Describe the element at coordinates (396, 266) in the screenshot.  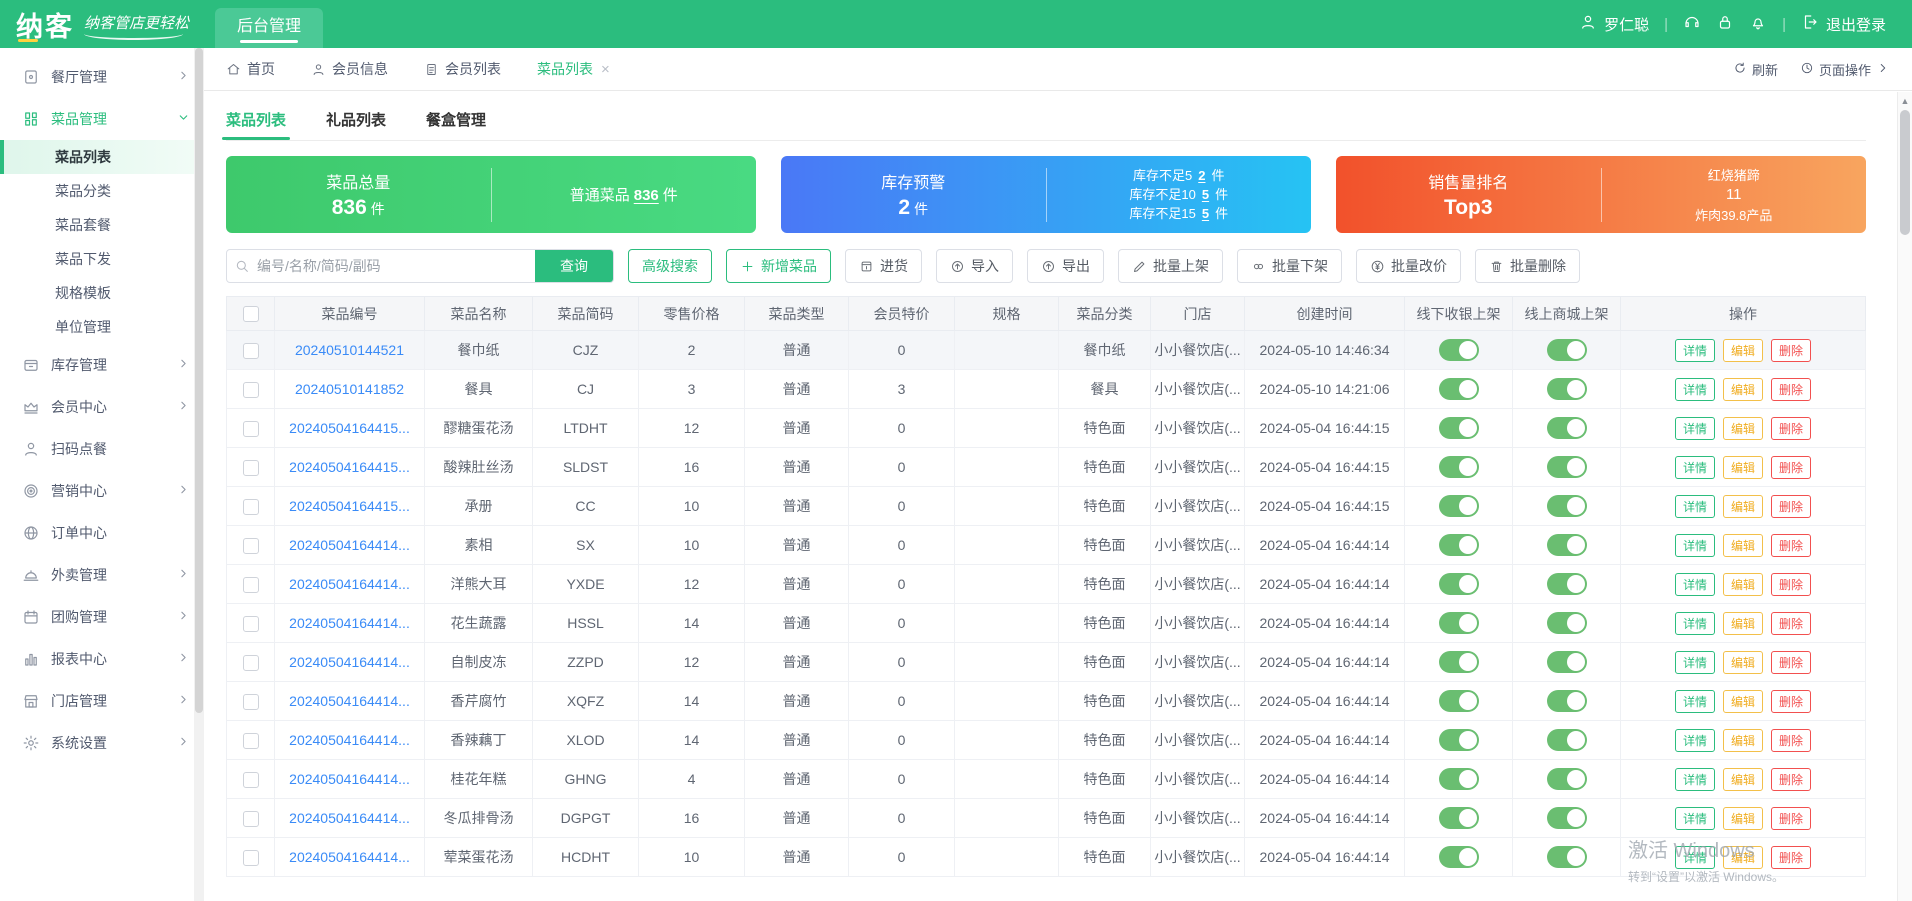
I see `search-input` at that location.